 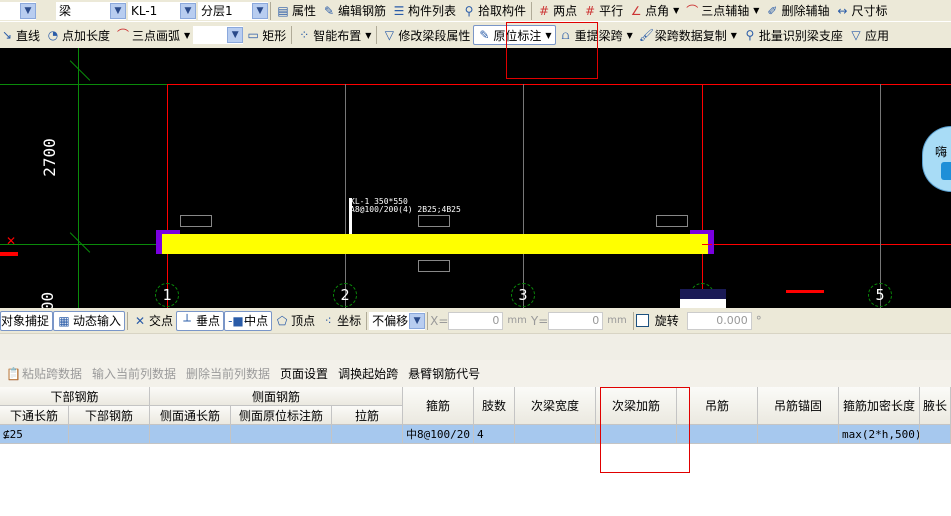 I want to click on name-select: KL-1 ▼, so click(x=162, y=10).